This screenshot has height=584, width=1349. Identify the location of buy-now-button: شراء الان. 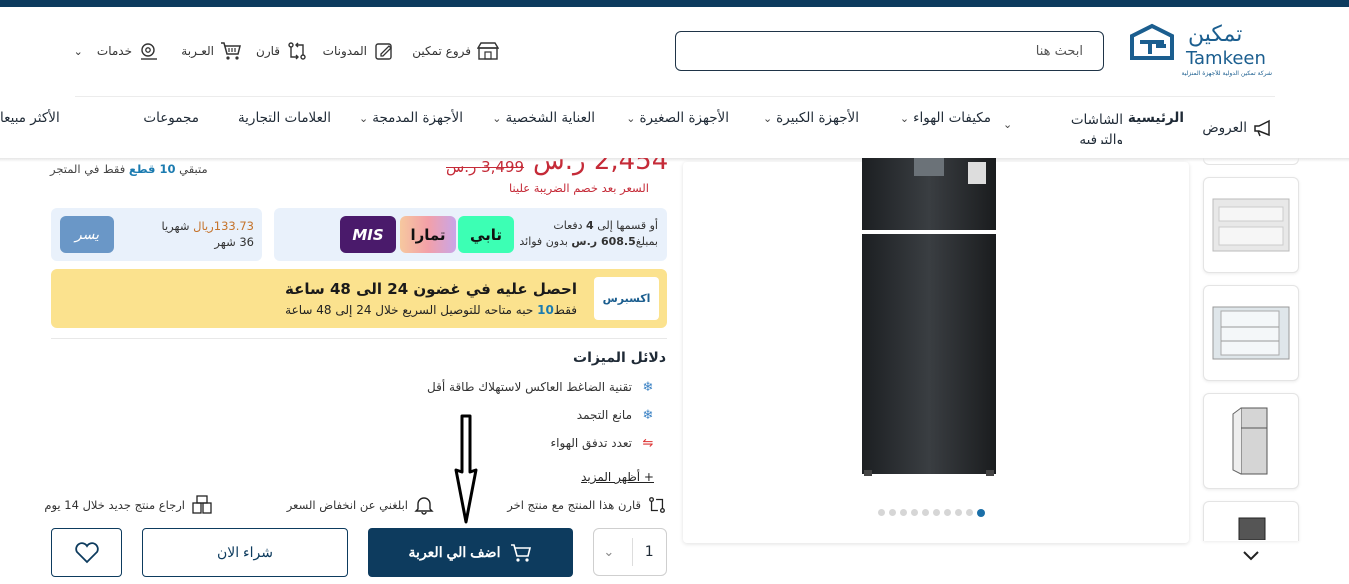
(245, 552).